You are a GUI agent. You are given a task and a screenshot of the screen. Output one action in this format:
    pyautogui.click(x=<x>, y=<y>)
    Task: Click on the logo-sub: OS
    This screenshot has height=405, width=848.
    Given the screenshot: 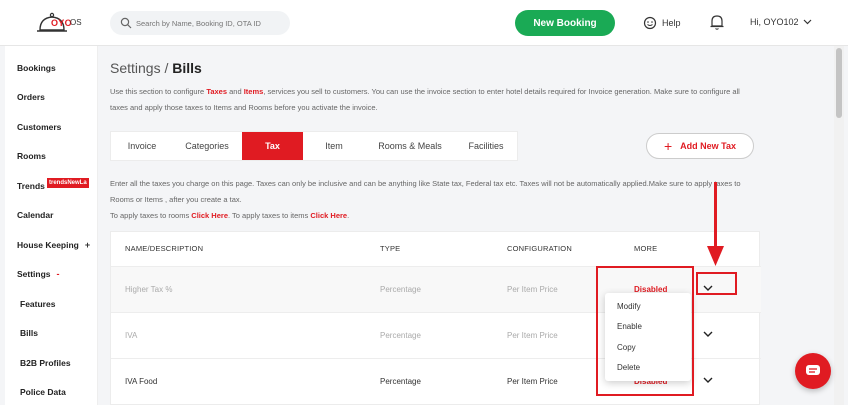 What is the action you would take?
    pyautogui.click(x=76, y=22)
    